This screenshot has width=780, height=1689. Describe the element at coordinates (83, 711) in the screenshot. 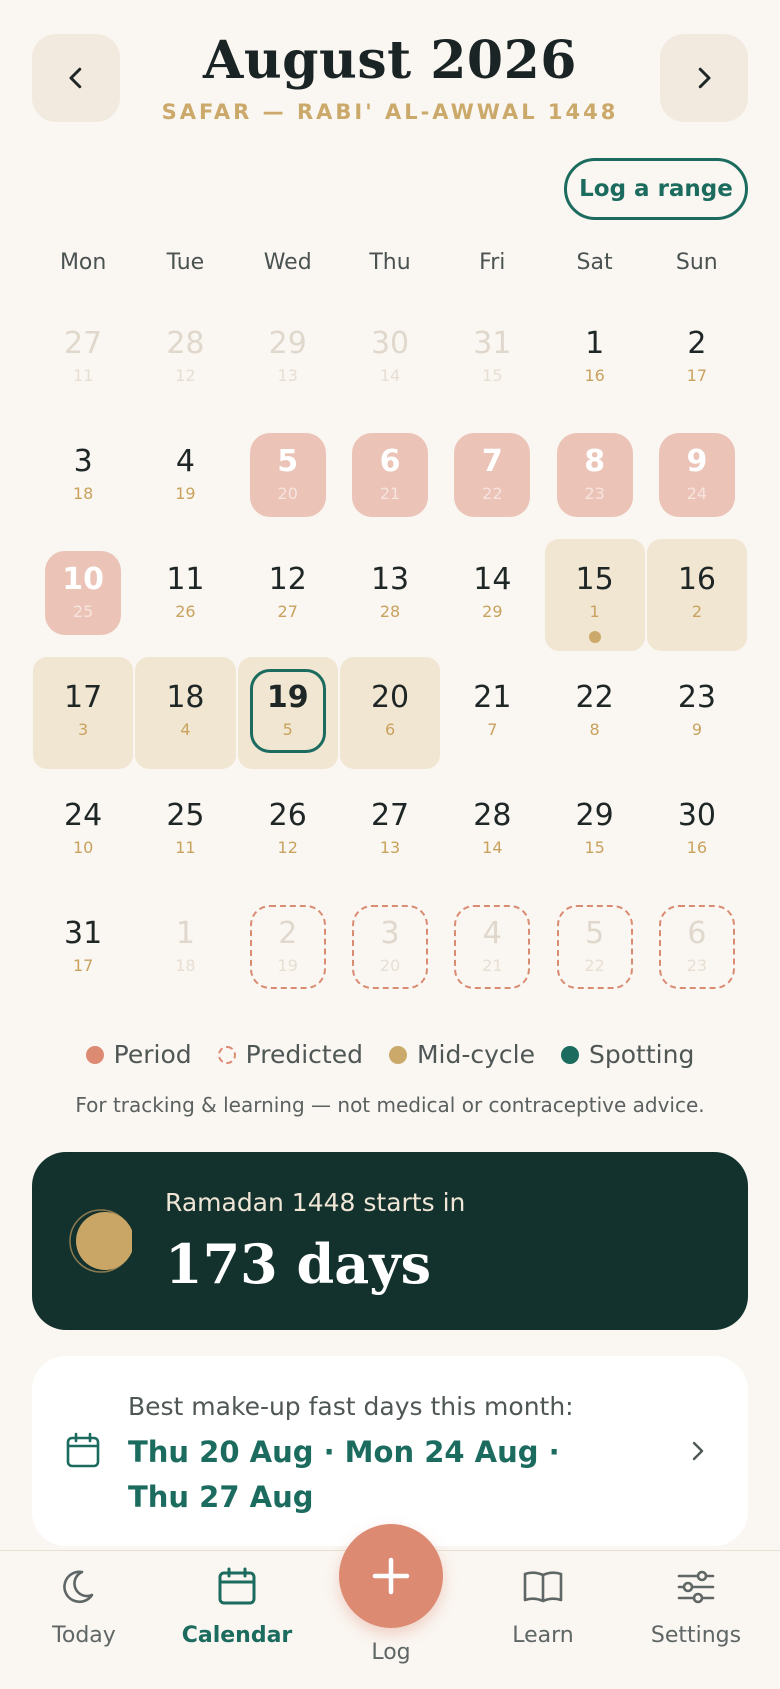

I see `calendar-day: 17 3` at that location.